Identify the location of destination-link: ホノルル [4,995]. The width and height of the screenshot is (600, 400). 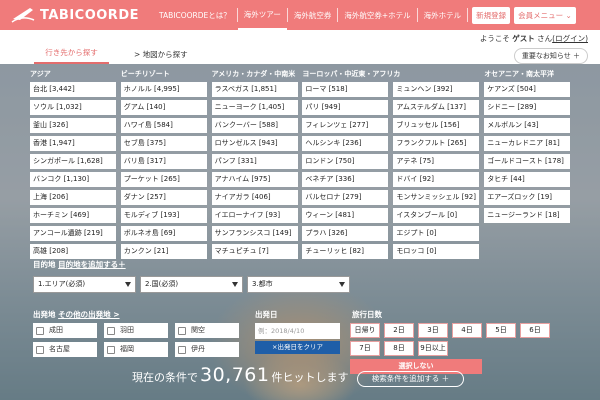
(163, 89).